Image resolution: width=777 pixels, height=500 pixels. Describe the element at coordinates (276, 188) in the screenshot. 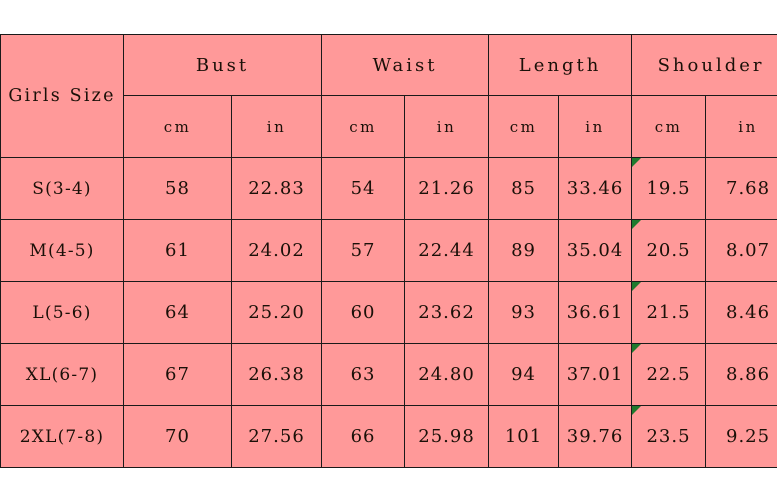

I see `cell-bust-in: 22.83` at that location.